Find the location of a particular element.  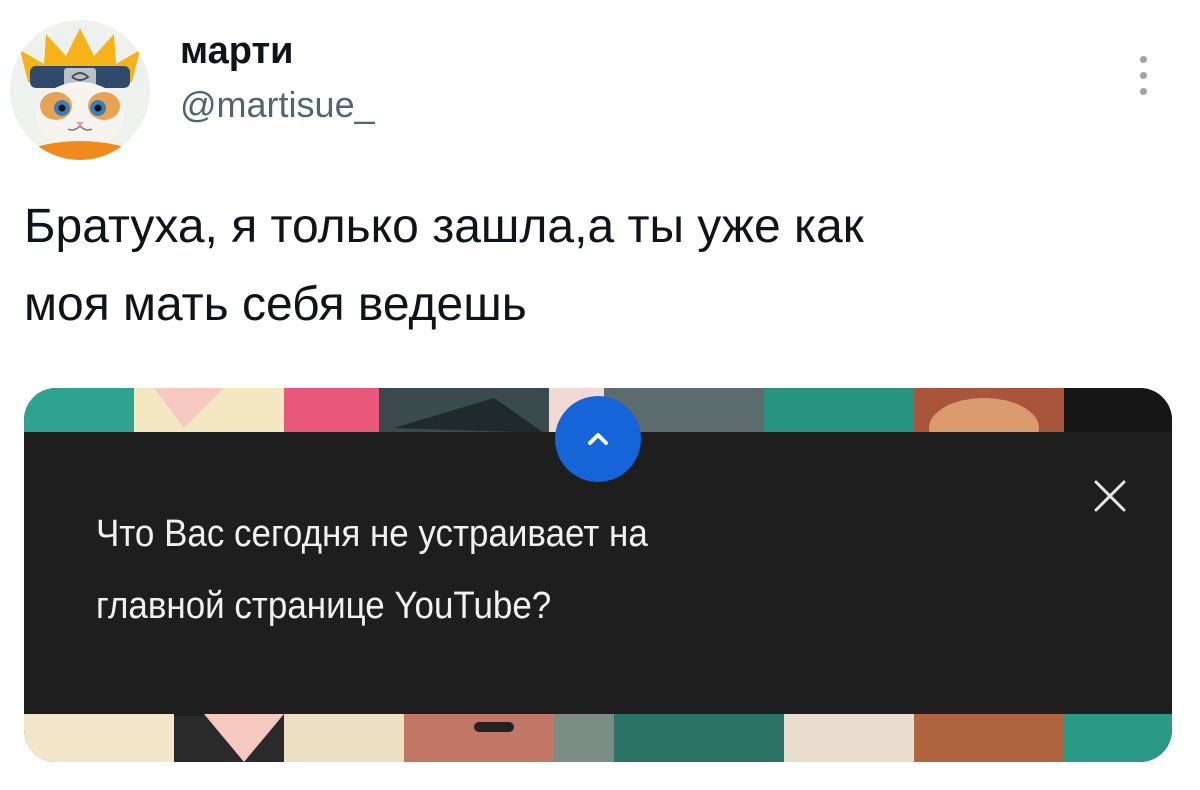

feedback-question-line: Что Вас сегодня не устраивает на is located at coordinates (372, 534).